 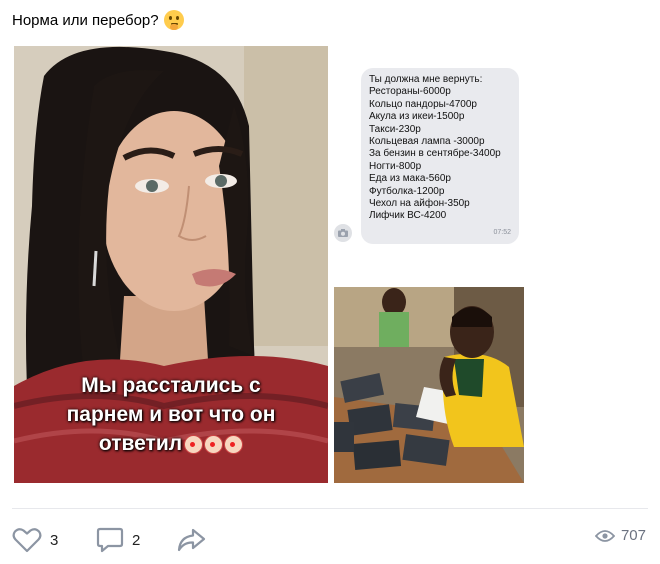 I want to click on chat-line: Ногти-800р, so click(x=395, y=166).